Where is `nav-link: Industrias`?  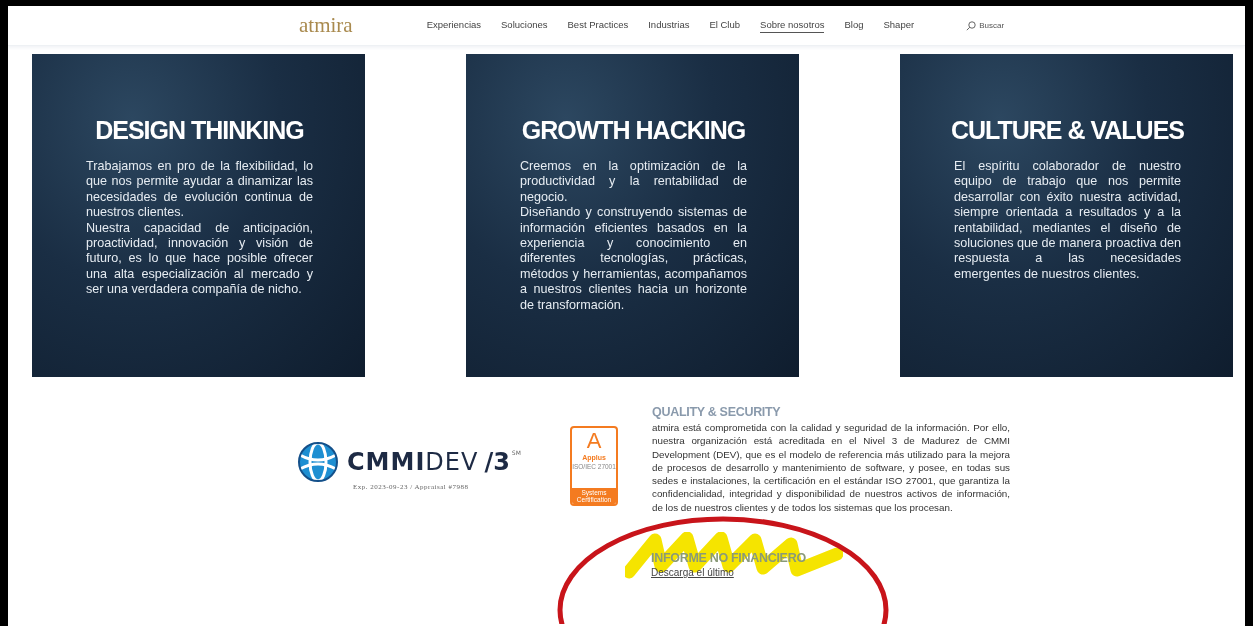 nav-link: Industrias is located at coordinates (669, 25).